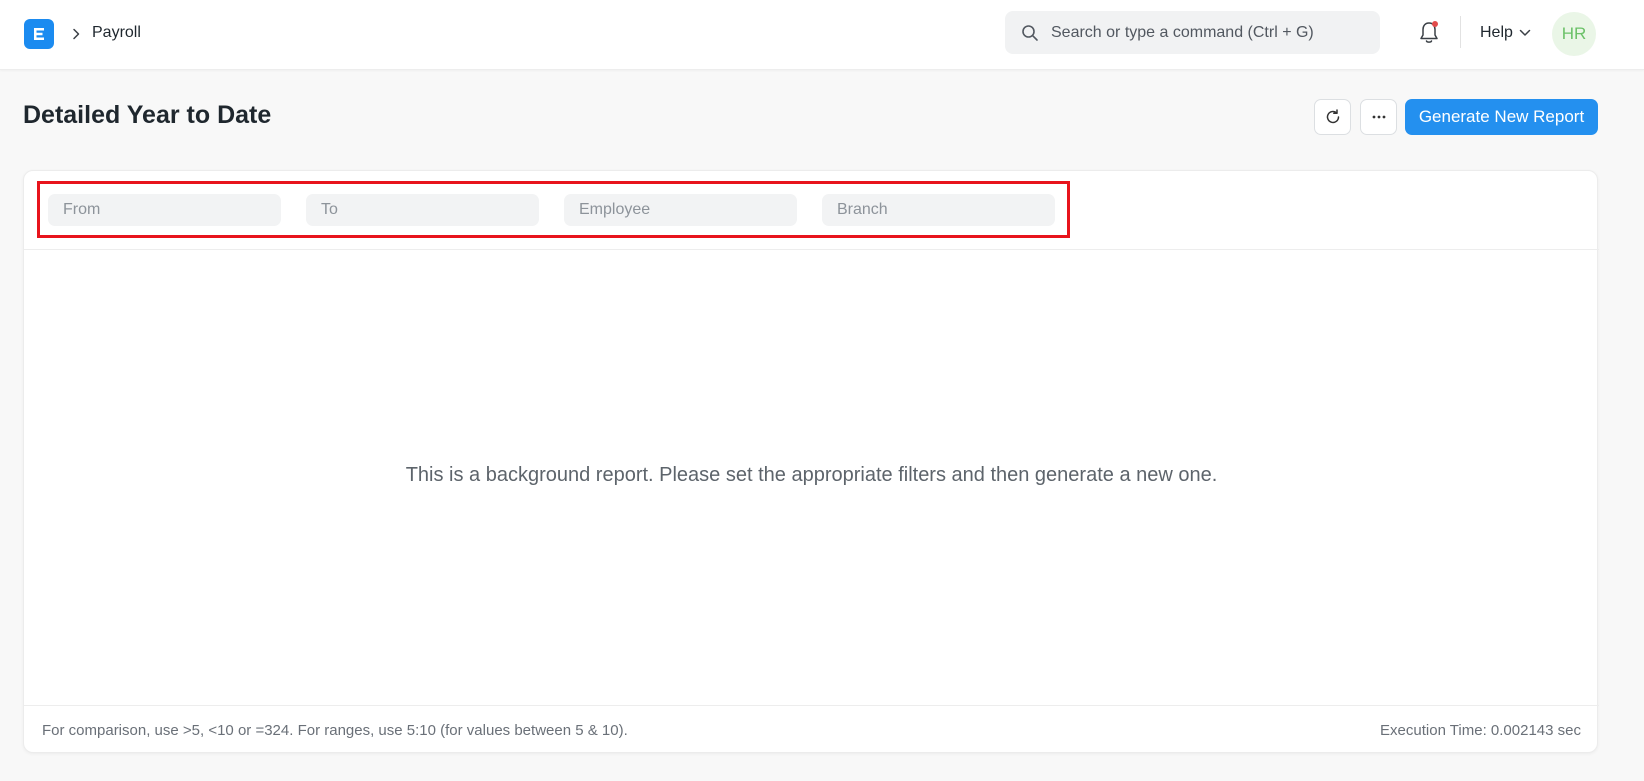 This screenshot has height=781, width=1644. Describe the element at coordinates (1525, 32) in the screenshot. I see `chevron-down-icon` at that location.